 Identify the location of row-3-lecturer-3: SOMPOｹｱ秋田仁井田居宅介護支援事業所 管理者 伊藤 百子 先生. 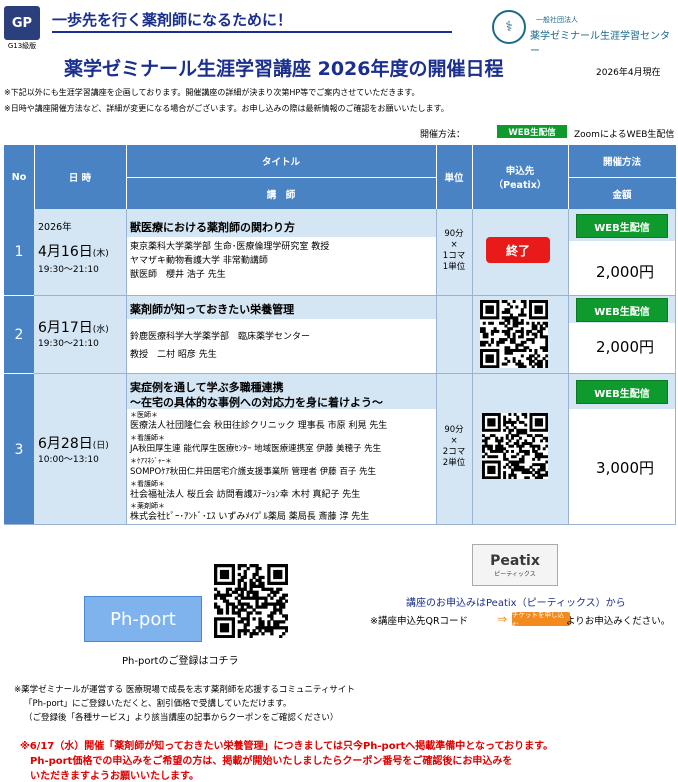
(253, 472).